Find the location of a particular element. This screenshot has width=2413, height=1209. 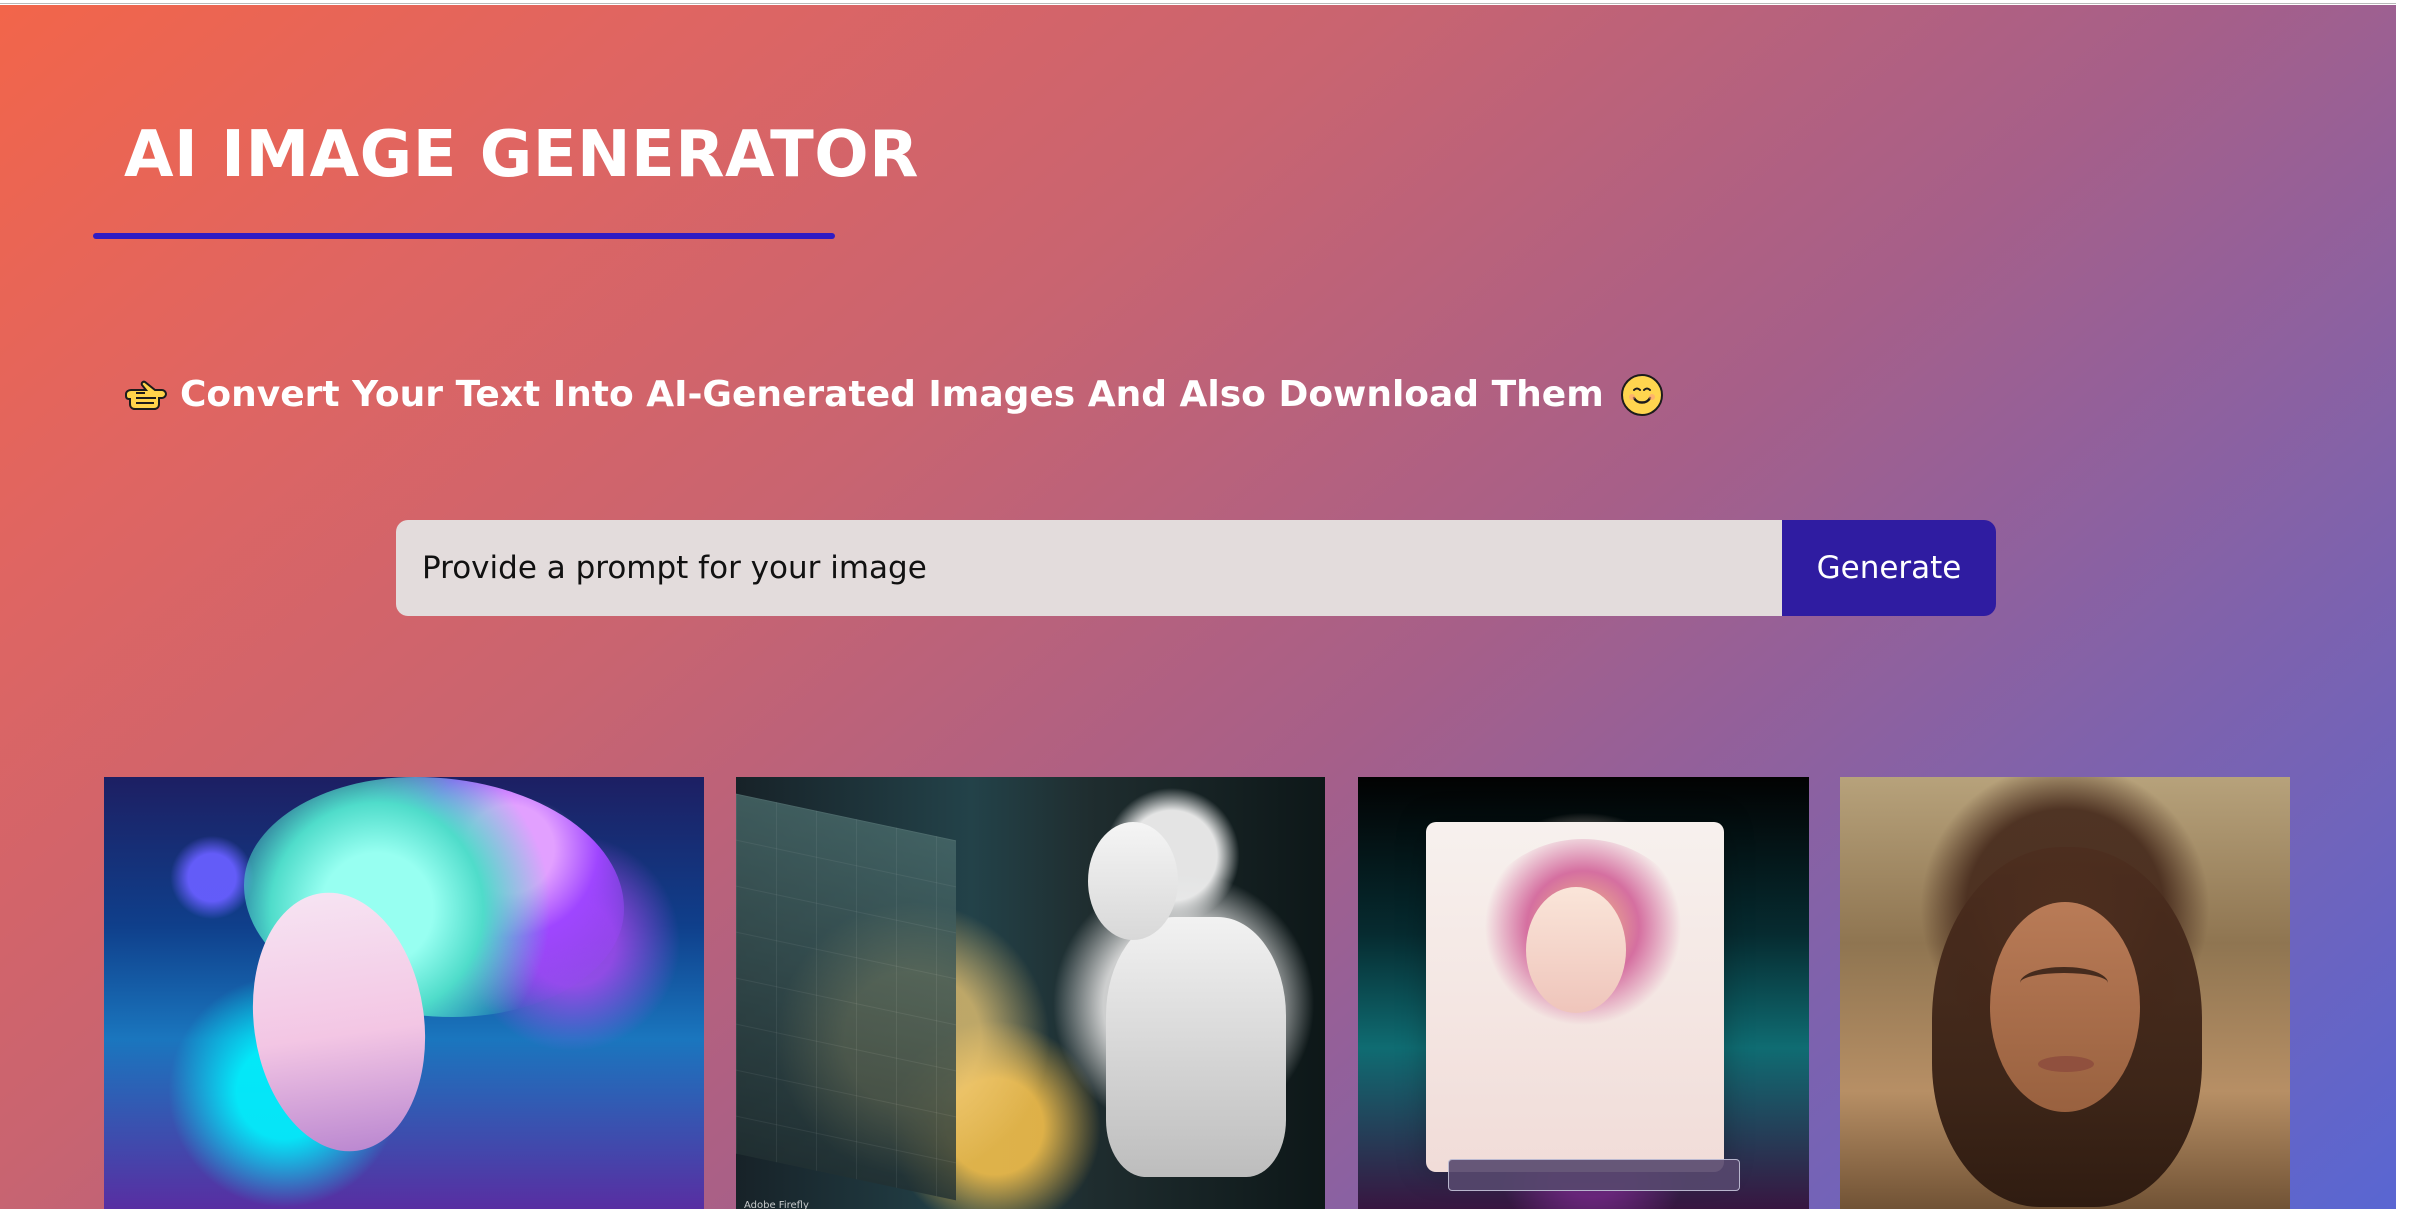

caption-box is located at coordinates (1594, 1175).